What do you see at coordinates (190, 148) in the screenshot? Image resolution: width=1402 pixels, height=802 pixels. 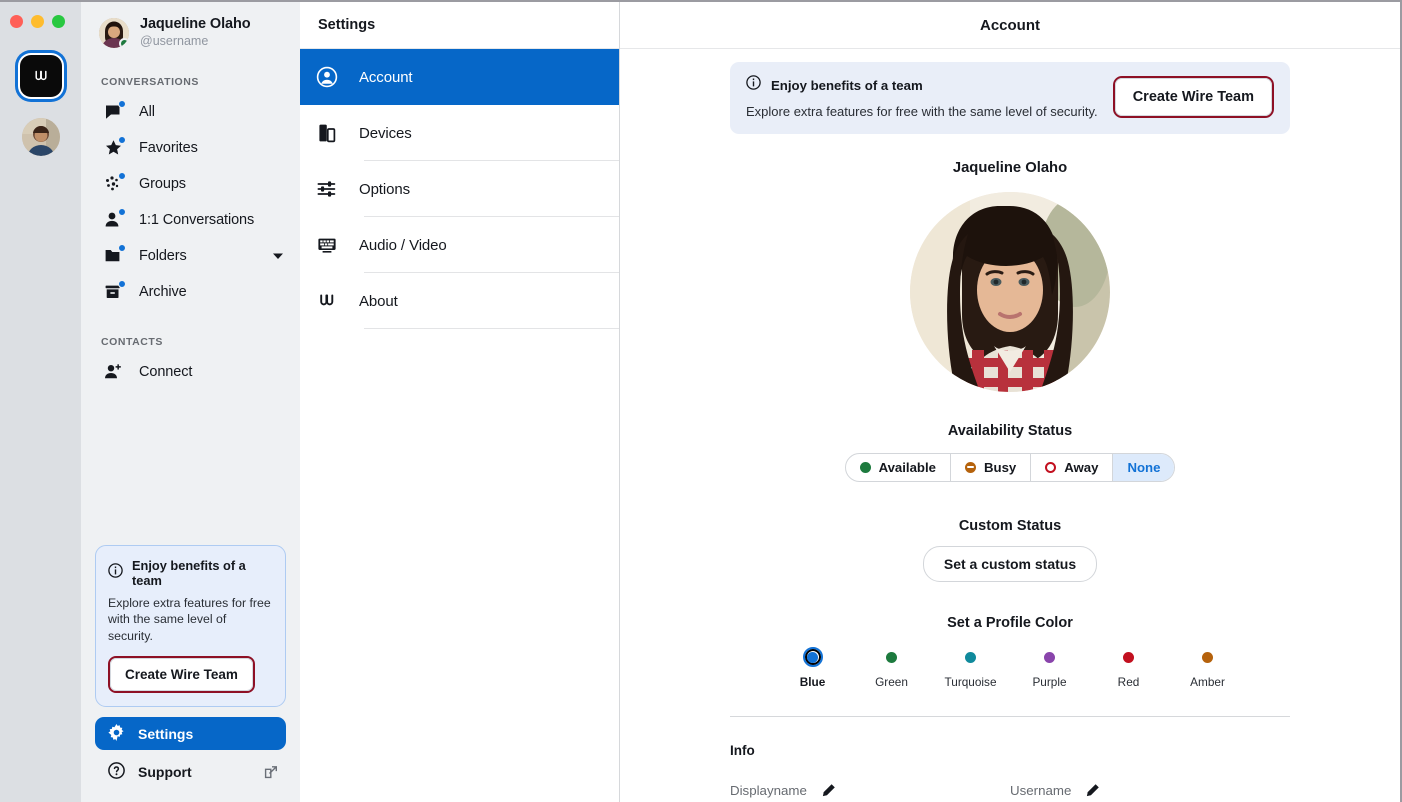 I see `sidebar-item-favorites: Favorites` at bounding box center [190, 148].